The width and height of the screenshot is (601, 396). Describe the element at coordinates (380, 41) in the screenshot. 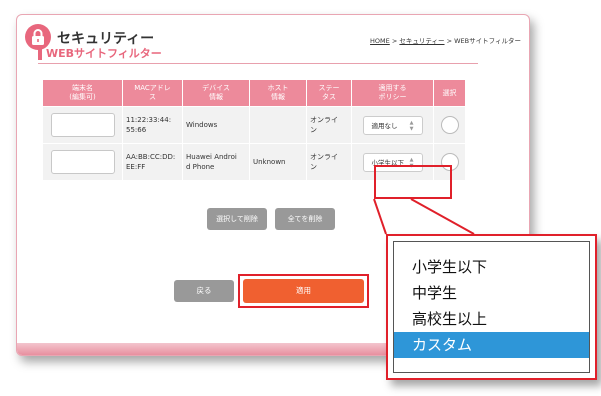

I see `breadcrumb-home: HOME` at that location.